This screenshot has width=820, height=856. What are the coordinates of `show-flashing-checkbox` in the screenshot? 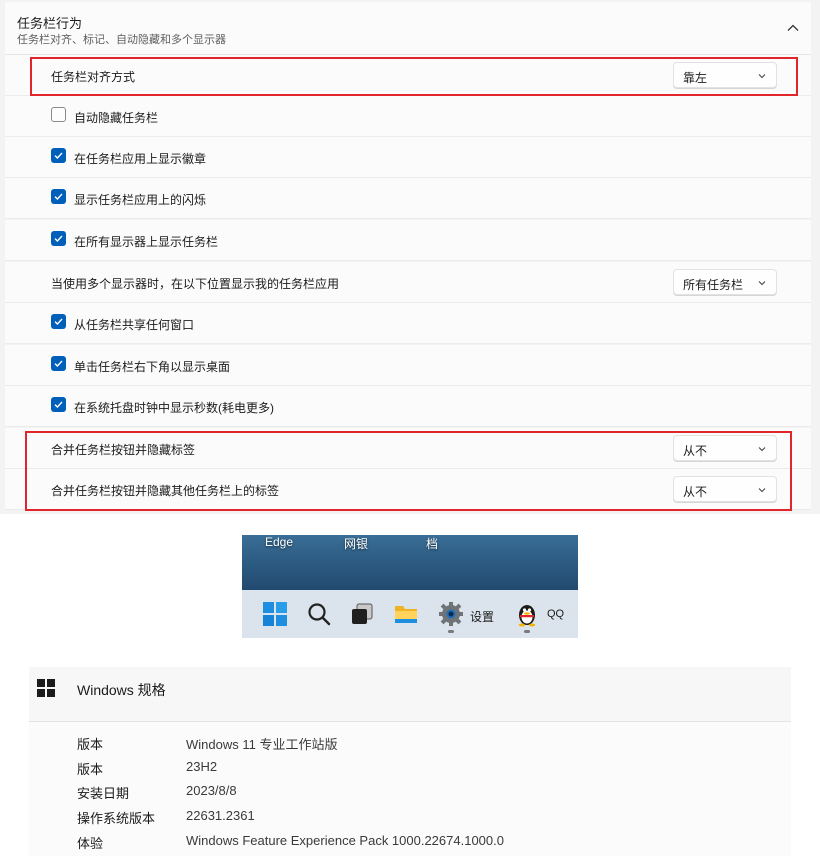 It's located at (58, 196).